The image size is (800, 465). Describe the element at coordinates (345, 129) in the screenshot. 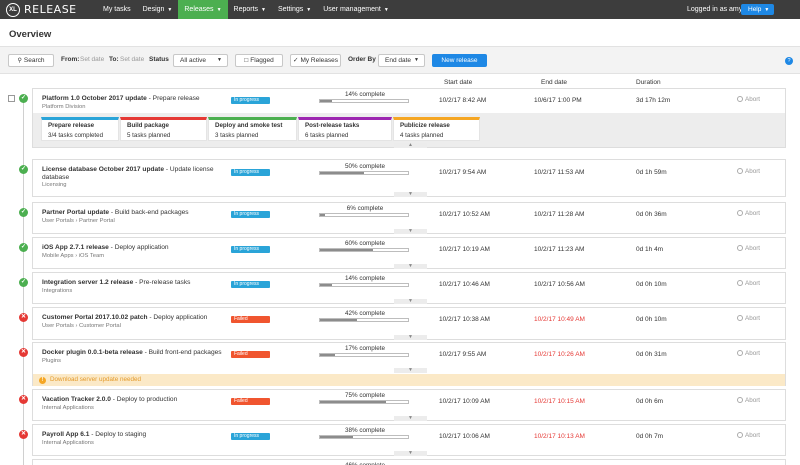

I see `phase-card: Post-release tasks 6 tasks planned` at that location.